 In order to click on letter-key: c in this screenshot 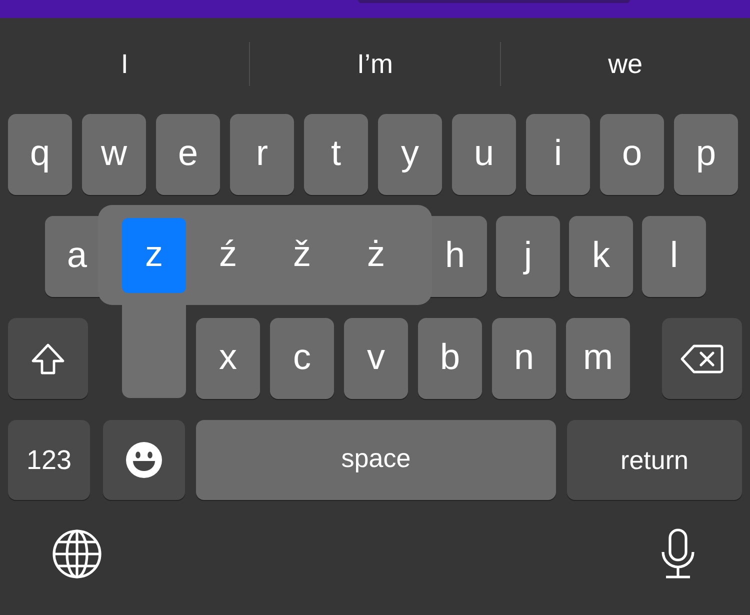, I will do `click(302, 358)`.